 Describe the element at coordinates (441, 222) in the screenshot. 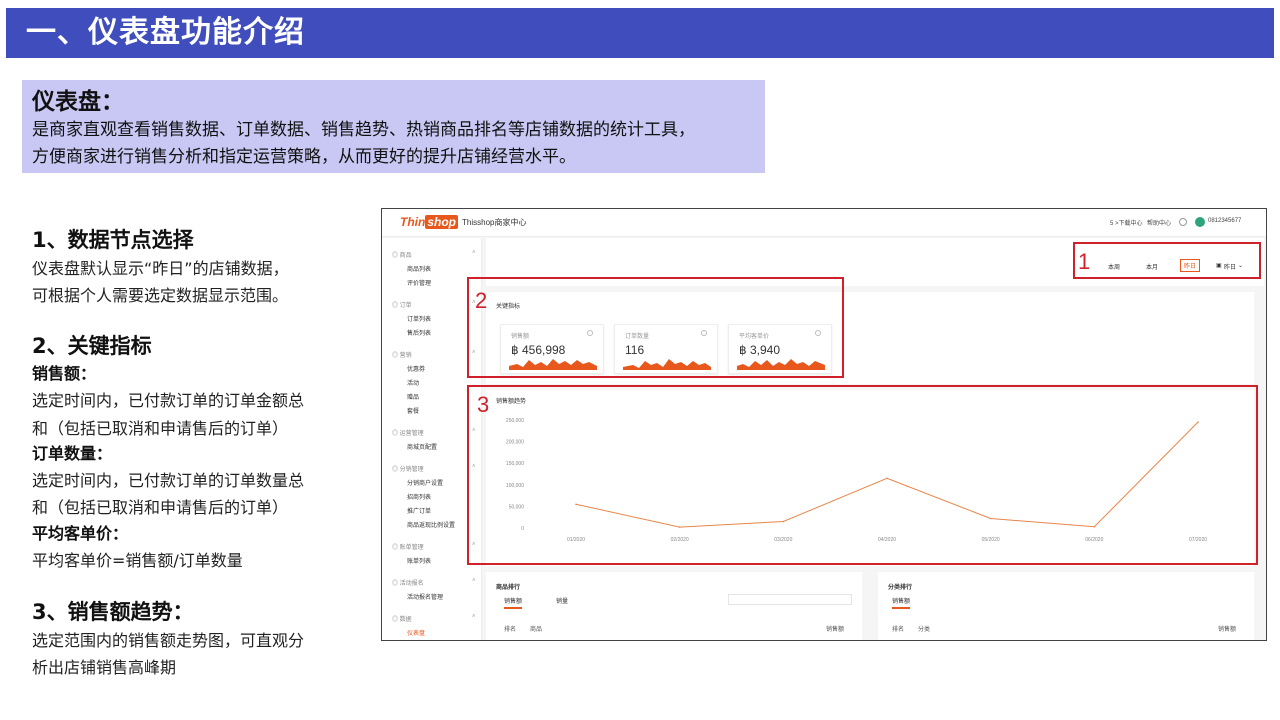

I see `logo-shop: shop` at that location.